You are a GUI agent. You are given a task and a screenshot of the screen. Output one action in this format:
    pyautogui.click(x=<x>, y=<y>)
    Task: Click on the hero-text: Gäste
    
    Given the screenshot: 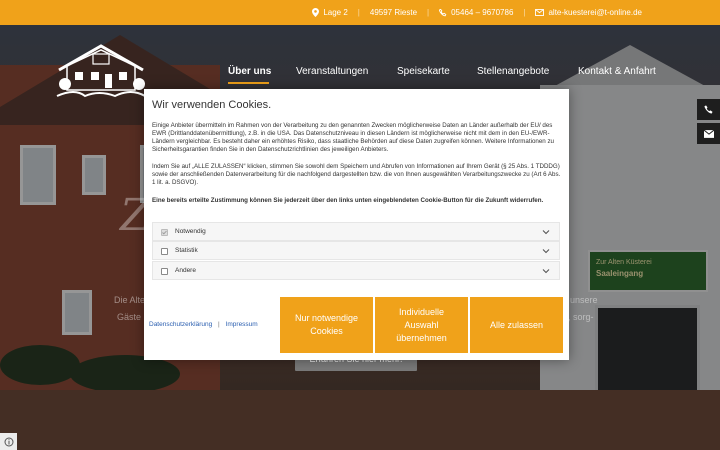 What is the action you would take?
    pyautogui.click(x=129, y=317)
    